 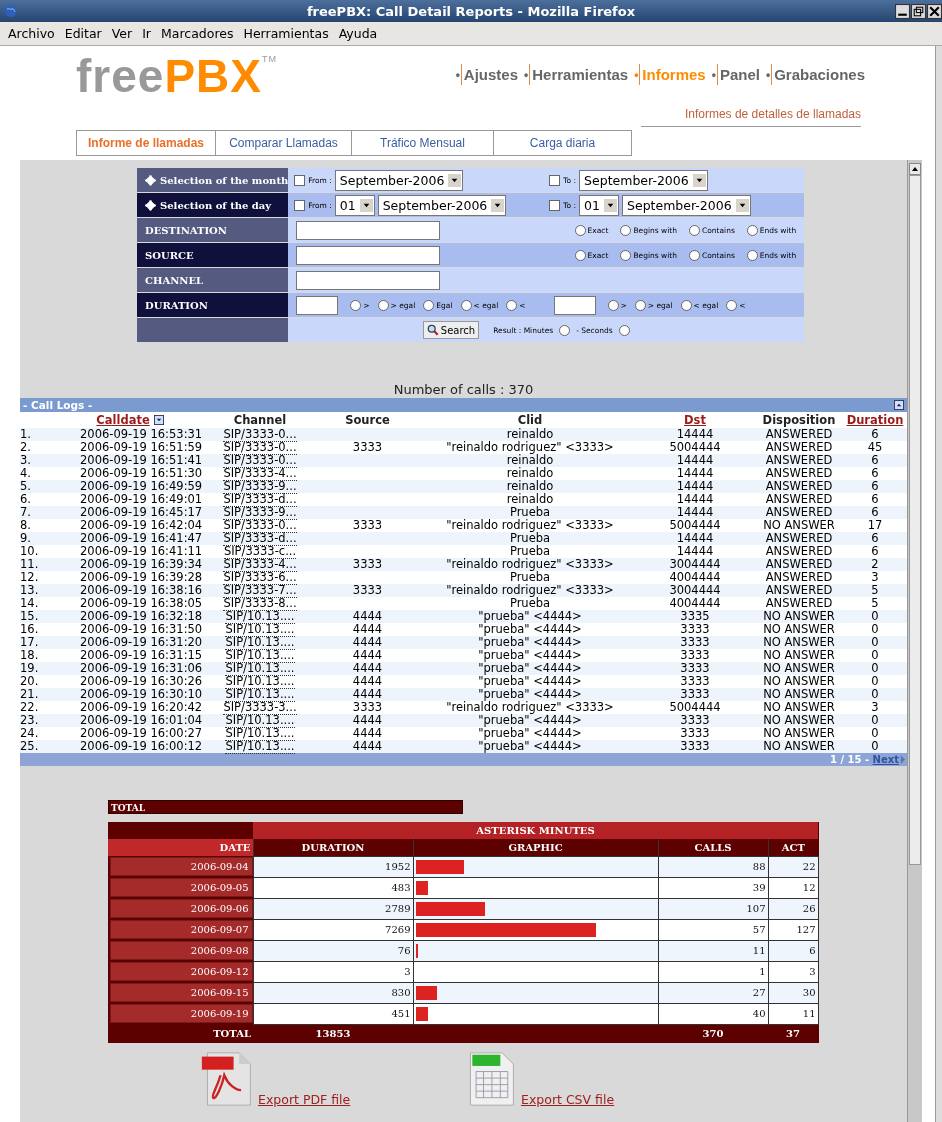 I want to click on row-number: 6., so click(x=25, y=499).